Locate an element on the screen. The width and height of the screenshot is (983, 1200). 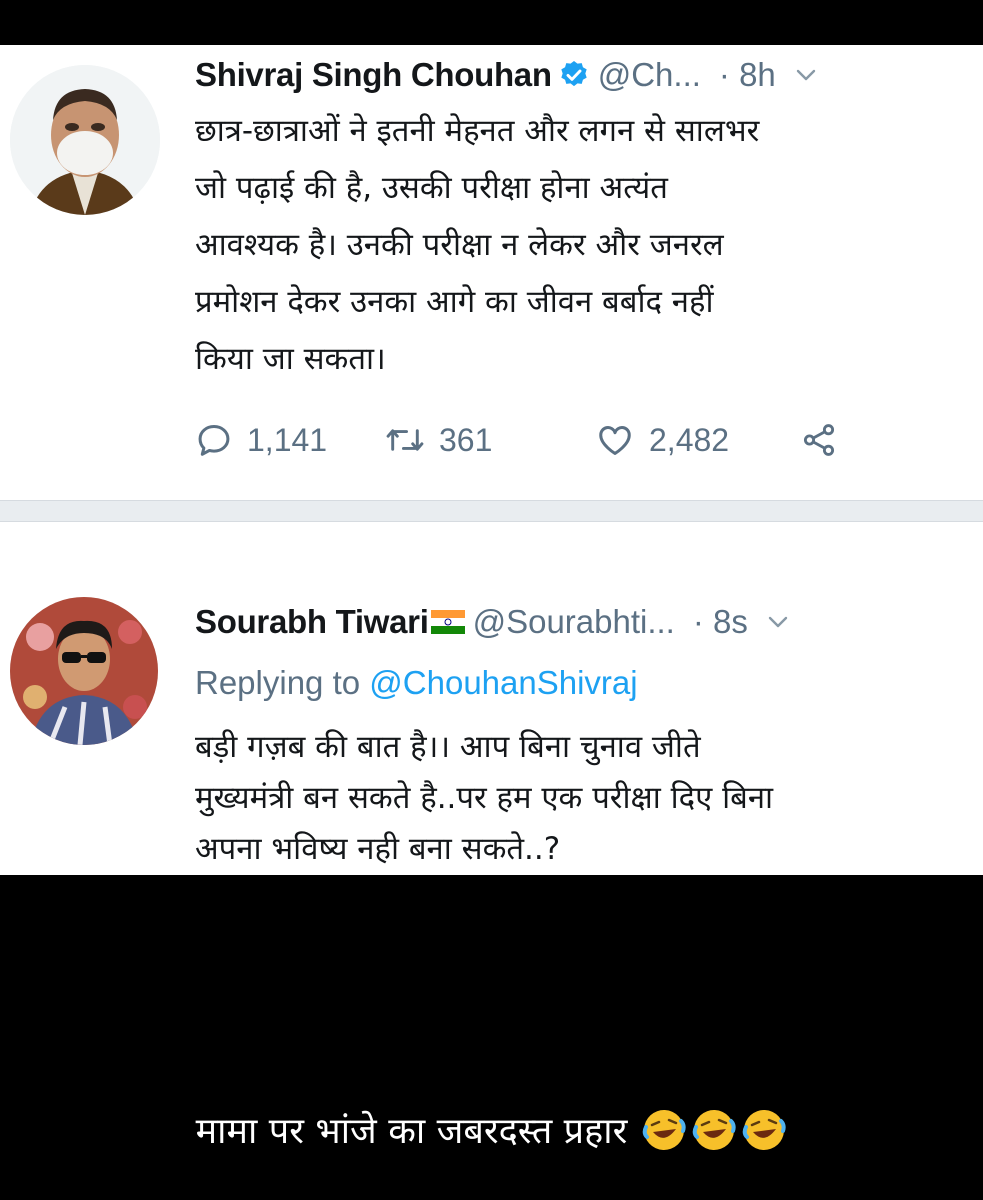
emoji-group is located at coordinates (712, 1130).